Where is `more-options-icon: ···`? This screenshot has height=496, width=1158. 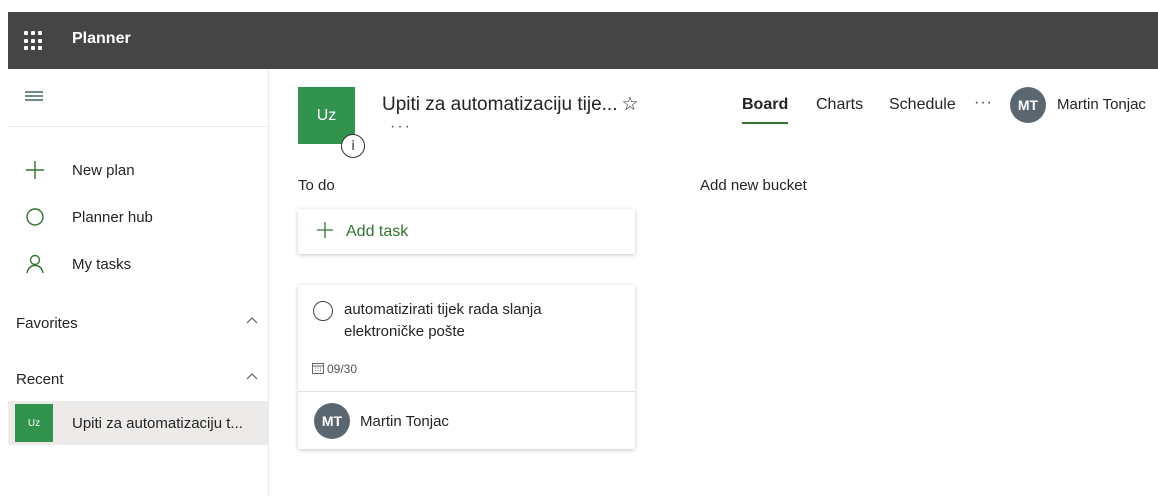
more-options-icon: ··· is located at coordinates (983, 103).